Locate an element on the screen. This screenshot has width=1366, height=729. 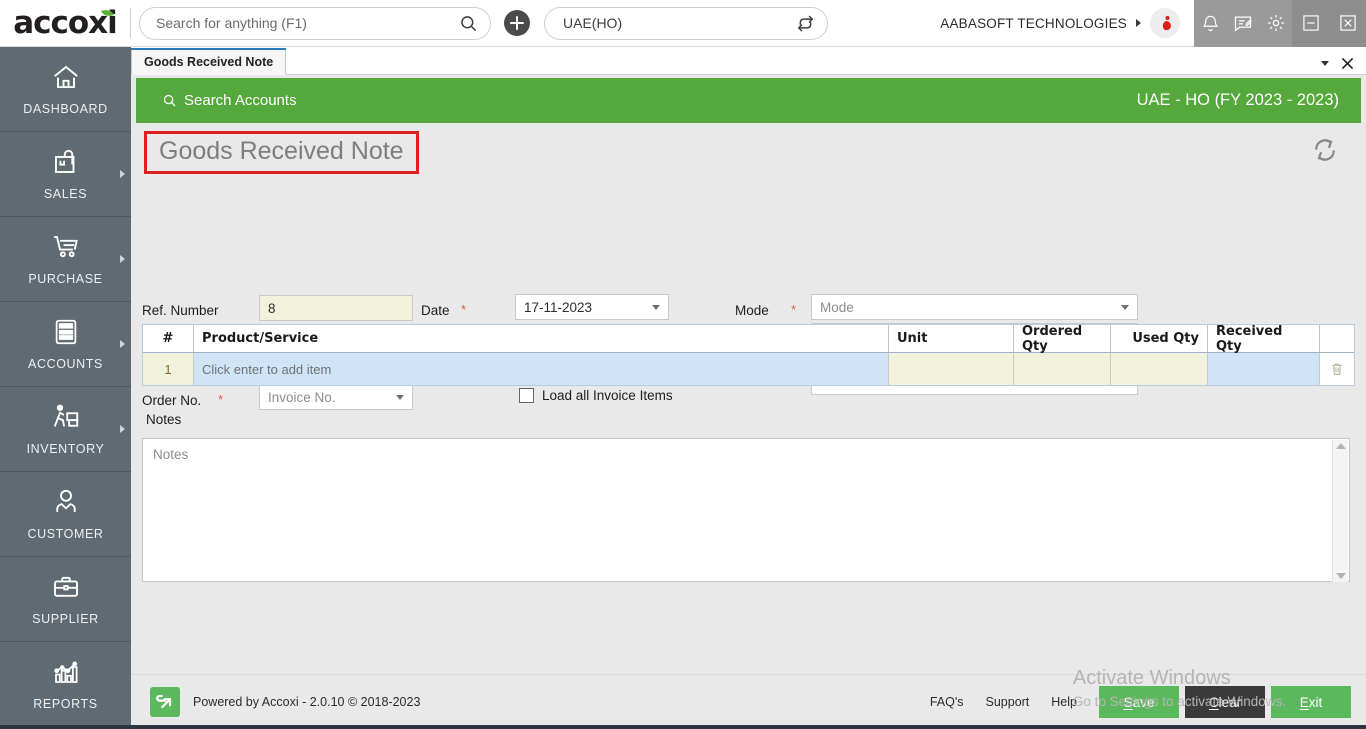
date-required-marker: * is located at coordinates (464, 309).